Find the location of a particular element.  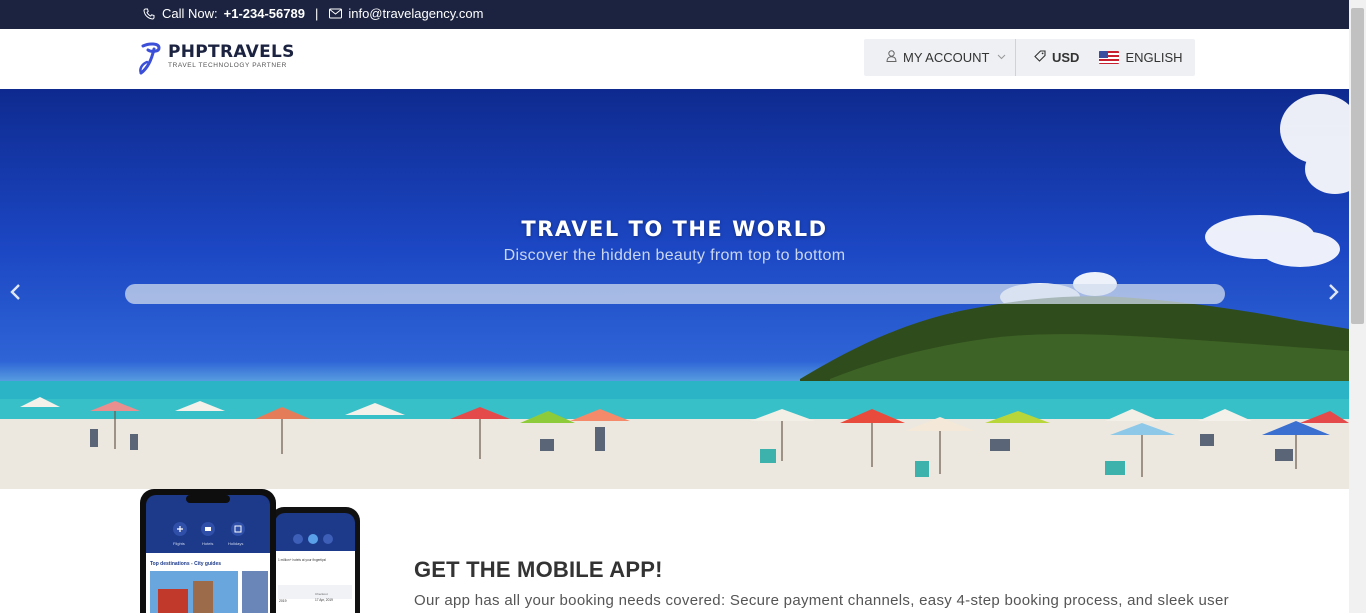

tag-icon is located at coordinates (1040, 57).